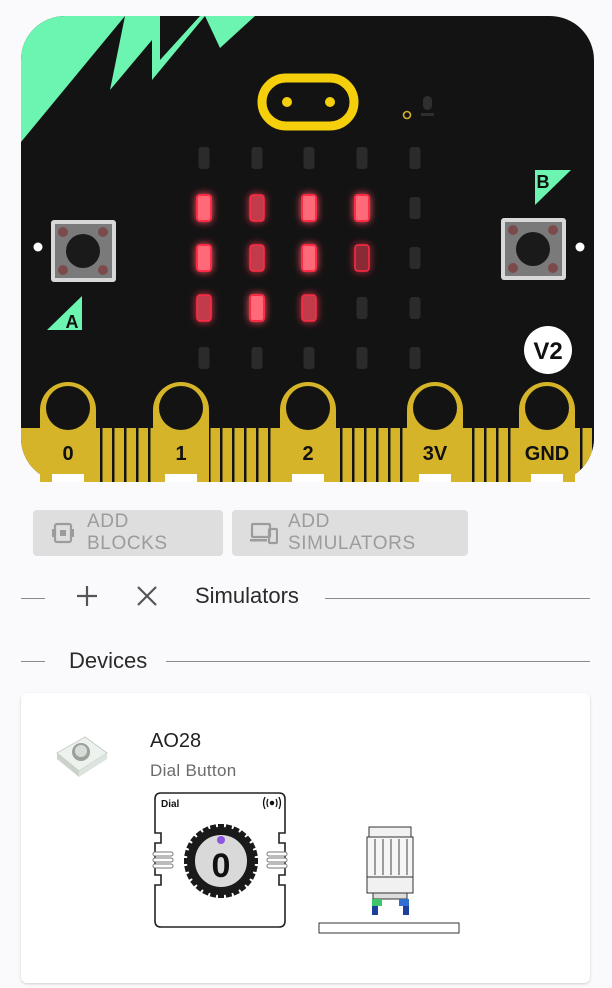  I want to click on button-a, so click(83, 251).